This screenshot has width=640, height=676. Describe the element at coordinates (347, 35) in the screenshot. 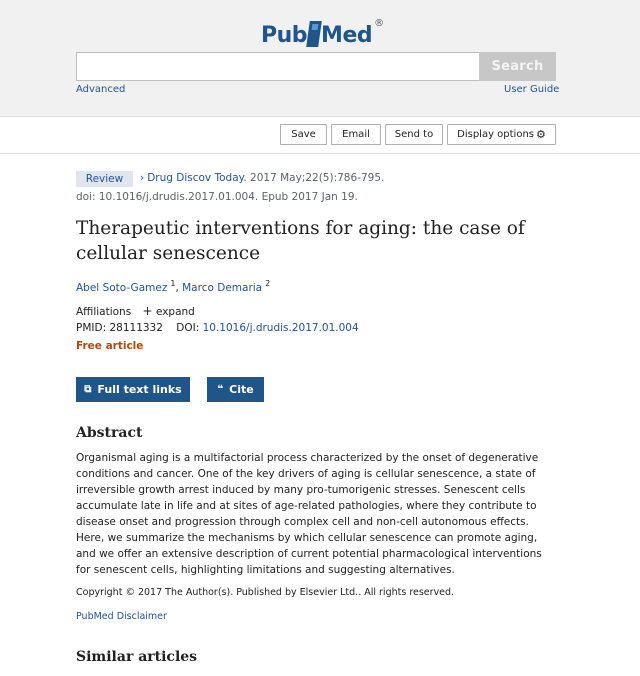

I see `logo-text-med: Med` at that location.